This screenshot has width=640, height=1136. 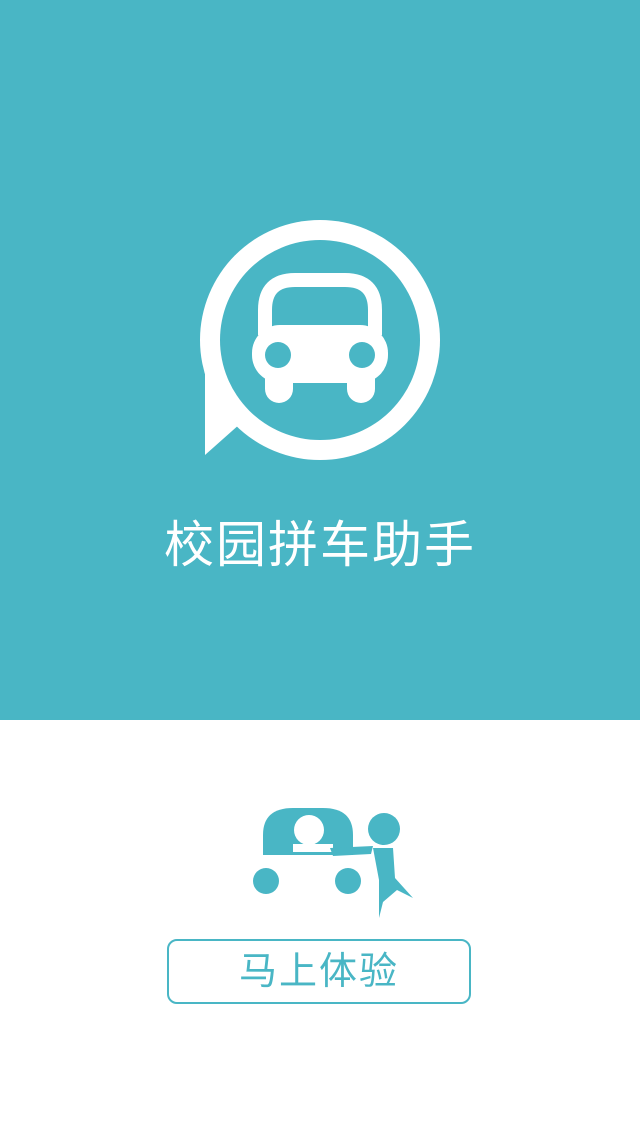 What do you see at coordinates (333, 863) in the screenshot?
I see `person-pushing-car-icon` at bounding box center [333, 863].